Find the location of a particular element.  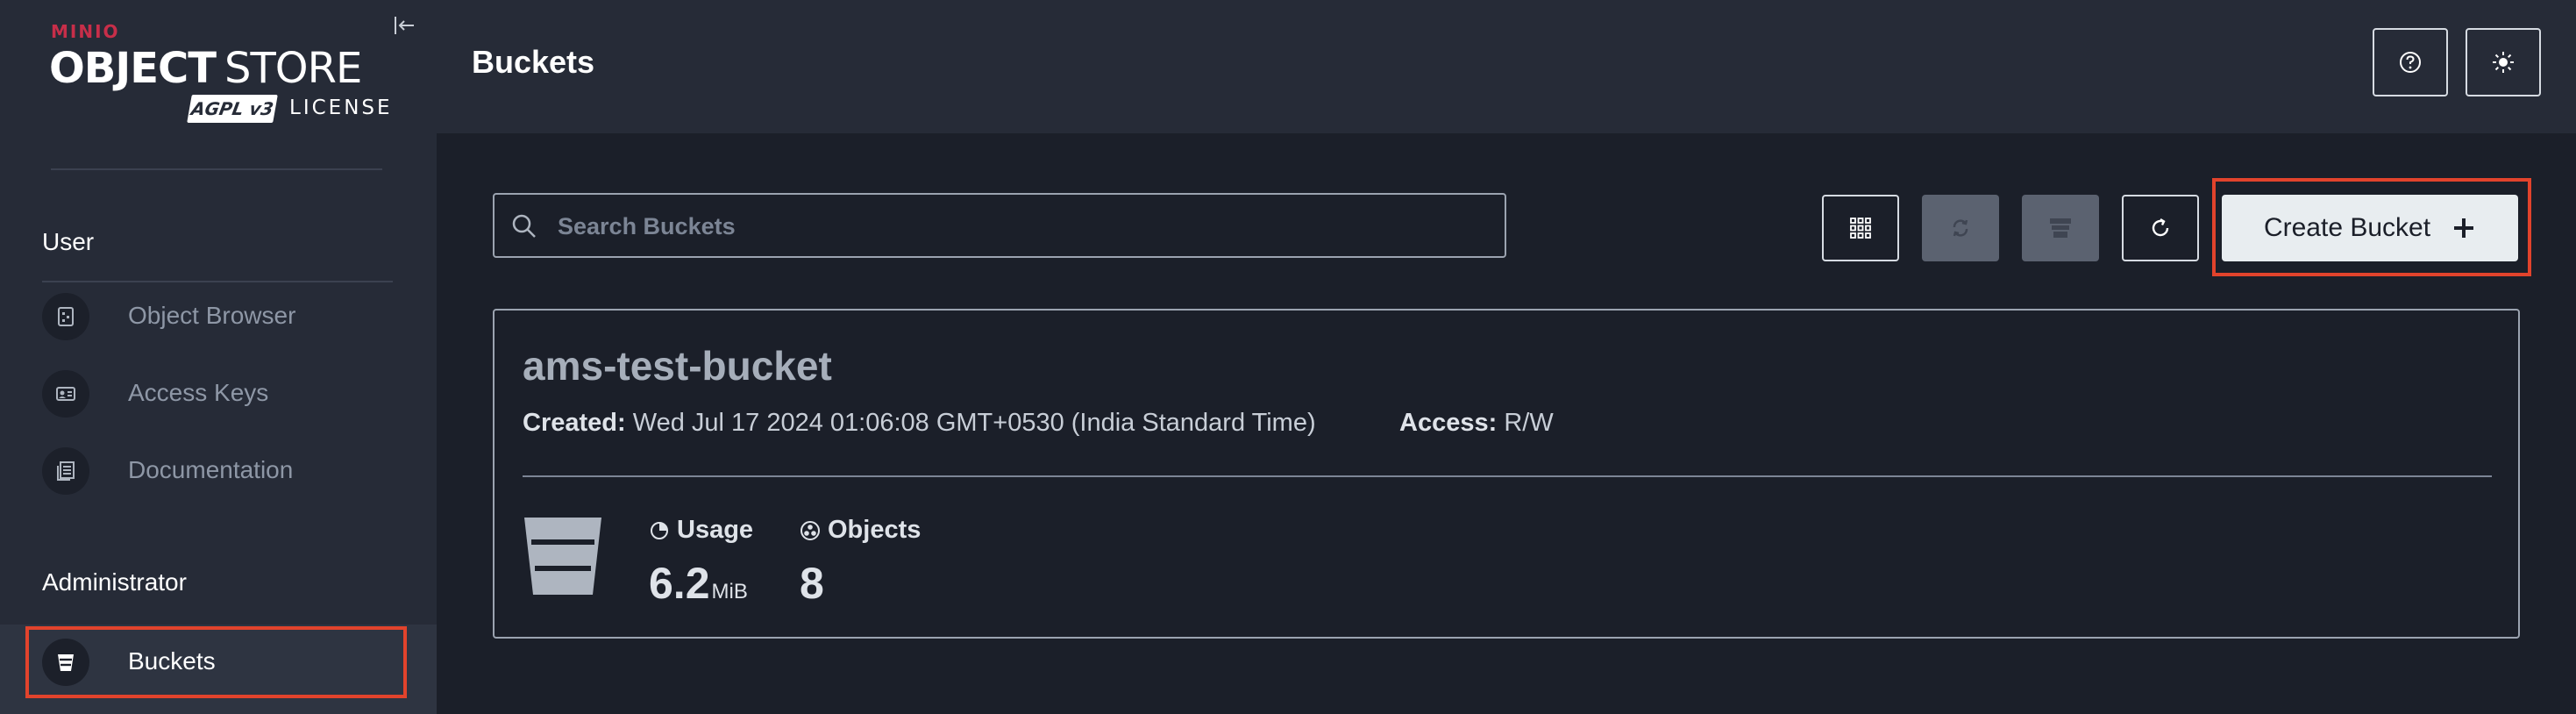

created-label: Created: is located at coordinates (574, 423).